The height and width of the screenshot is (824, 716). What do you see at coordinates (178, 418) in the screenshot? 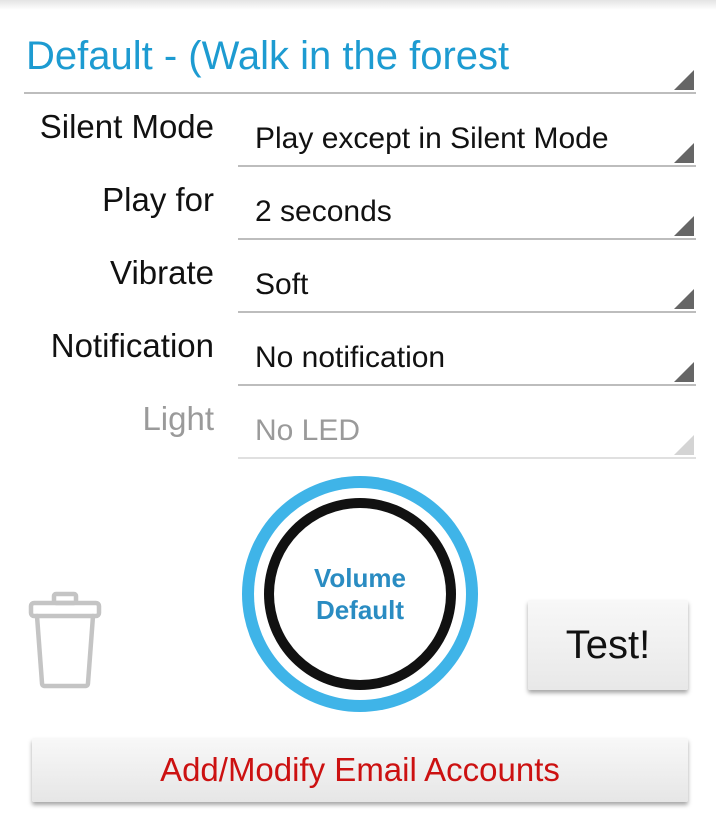
I see `light-label: Light` at bounding box center [178, 418].